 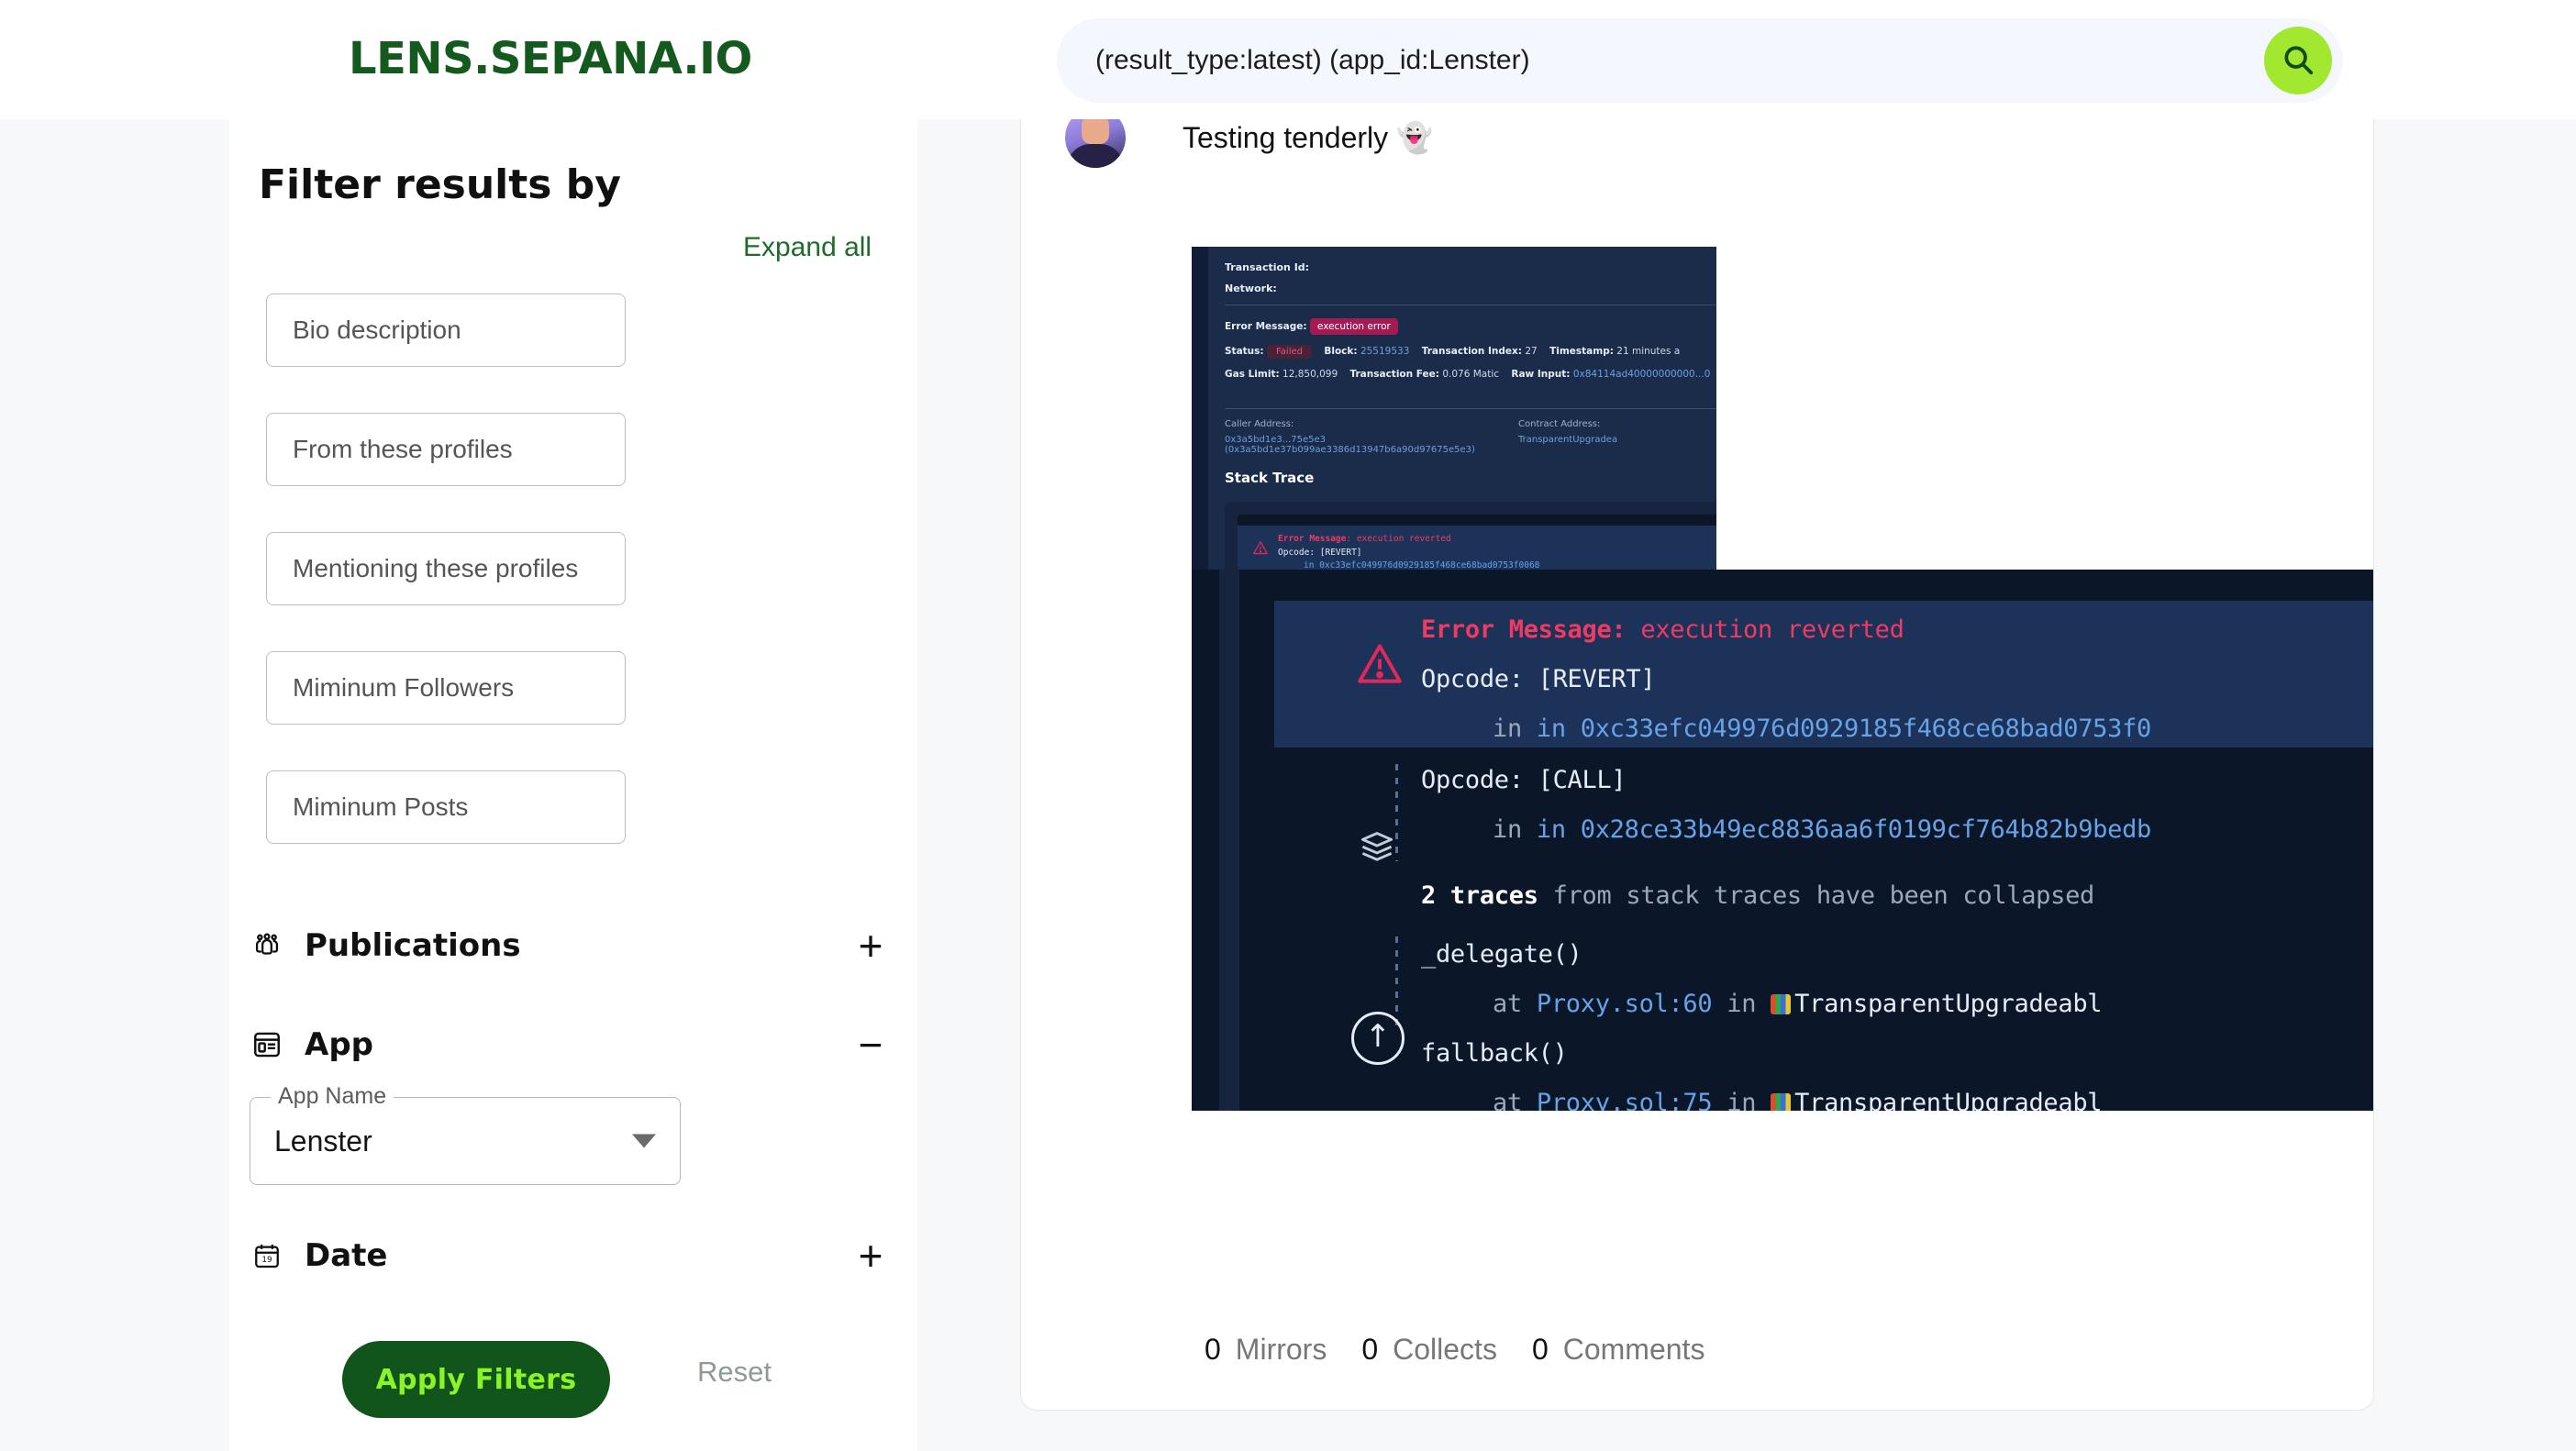 I want to click on zoom-fallback-fn: fallback(), so click(x=1494, y=1053).